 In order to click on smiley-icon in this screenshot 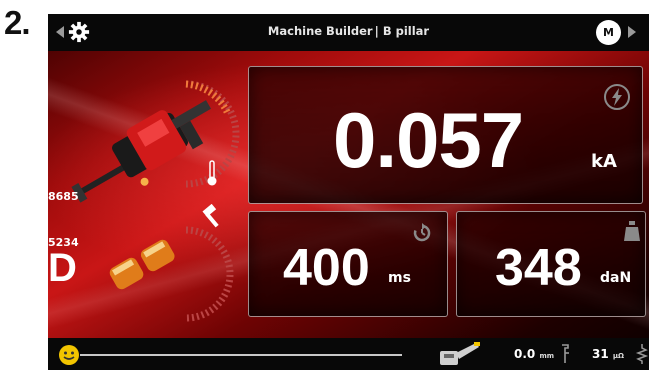, I will do `click(69, 355)`.